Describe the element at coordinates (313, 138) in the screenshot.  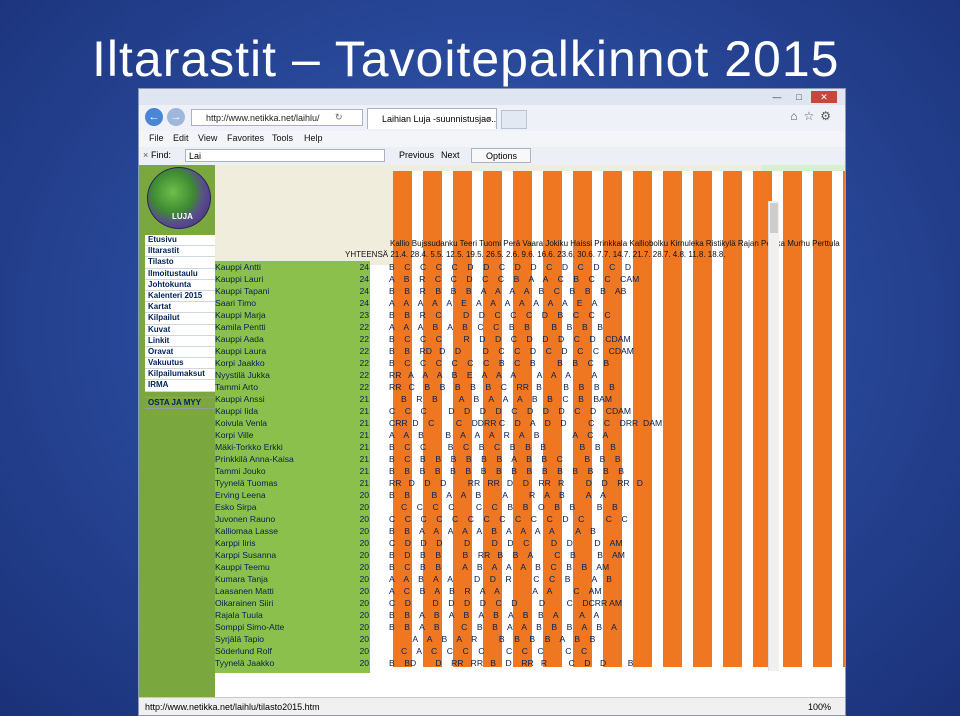
I see `menu-help: Help` at that location.